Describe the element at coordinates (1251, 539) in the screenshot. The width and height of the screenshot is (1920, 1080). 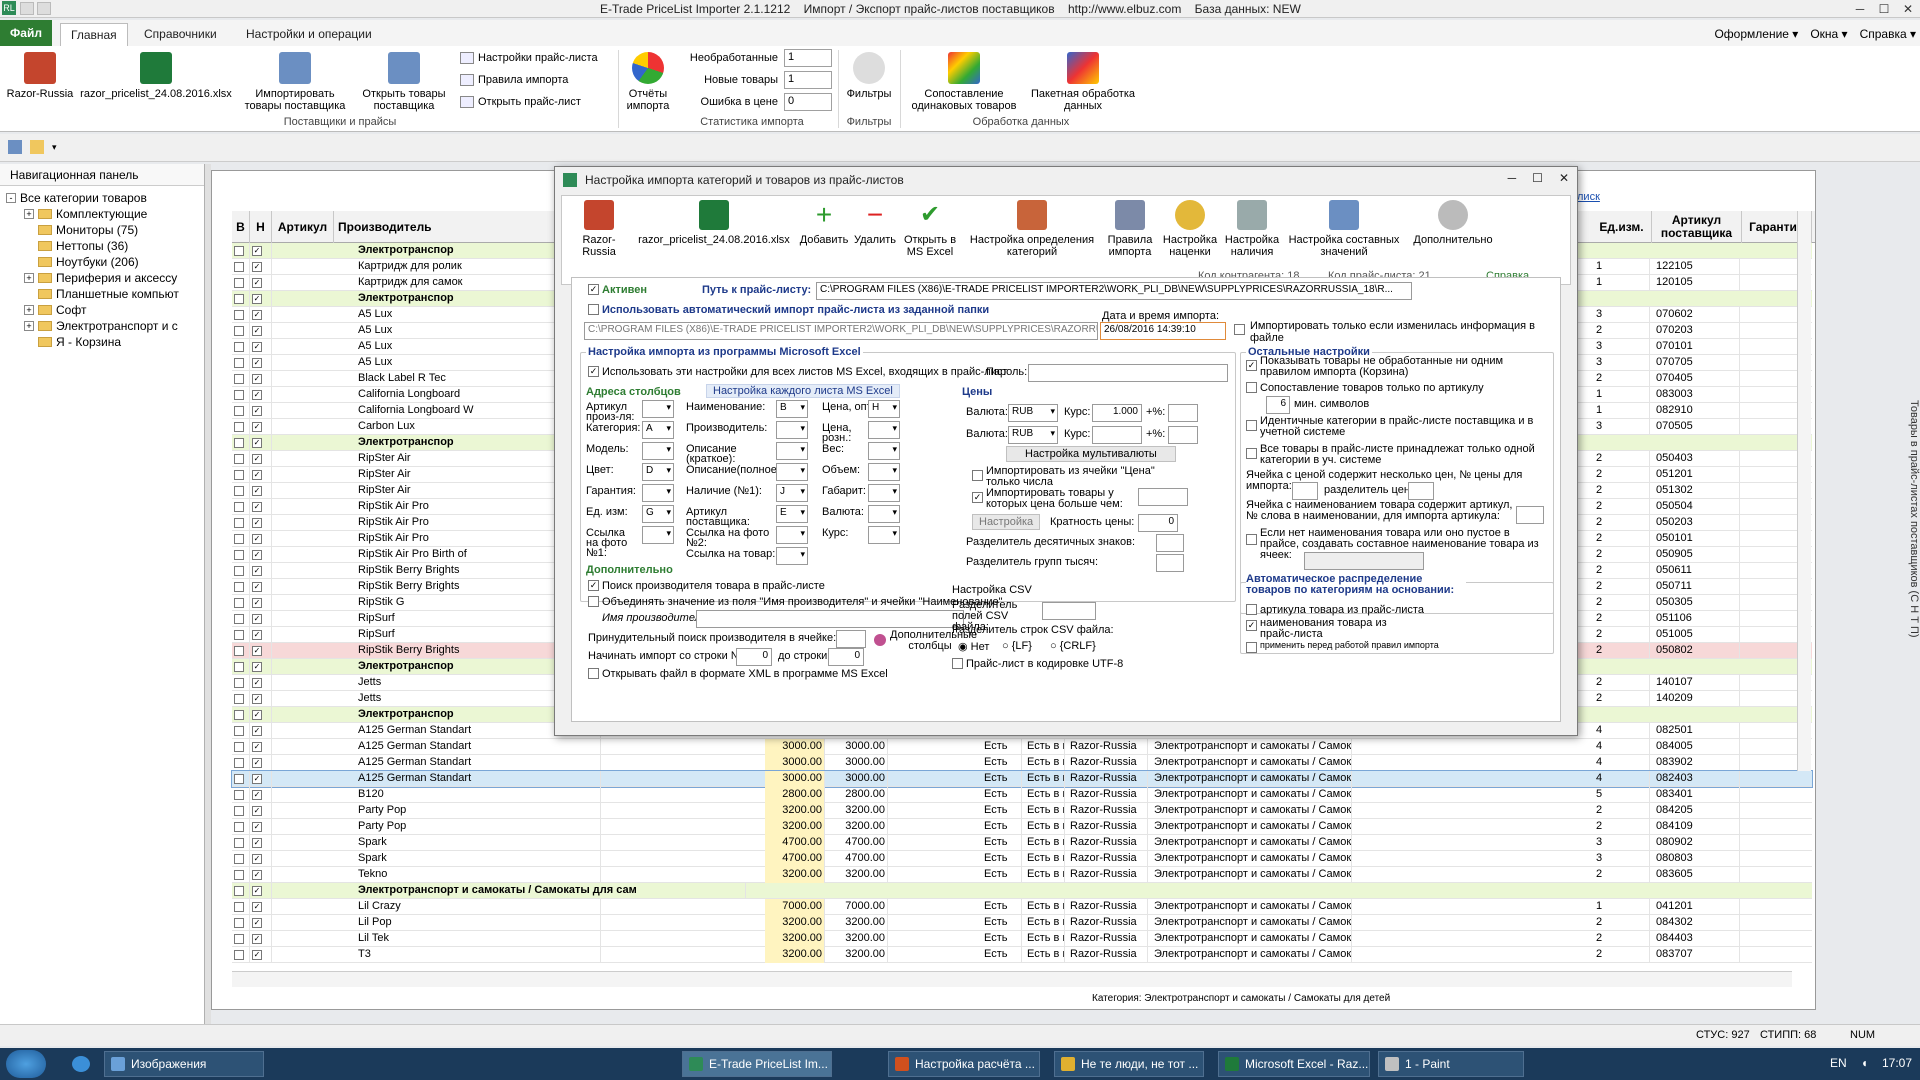
I see `no-name-checkbox` at that location.